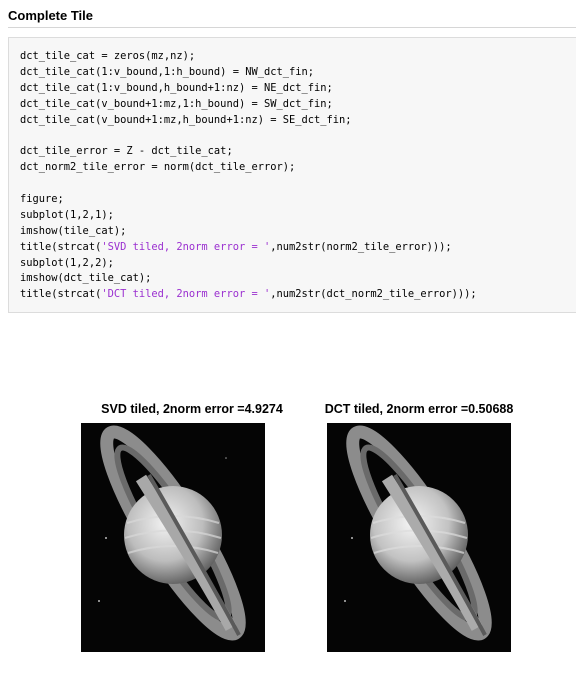 This screenshot has width=576, height=699. Describe the element at coordinates (86, 278) in the screenshot. I see `code-text: imshow(dct_tile_cat);` at that location.